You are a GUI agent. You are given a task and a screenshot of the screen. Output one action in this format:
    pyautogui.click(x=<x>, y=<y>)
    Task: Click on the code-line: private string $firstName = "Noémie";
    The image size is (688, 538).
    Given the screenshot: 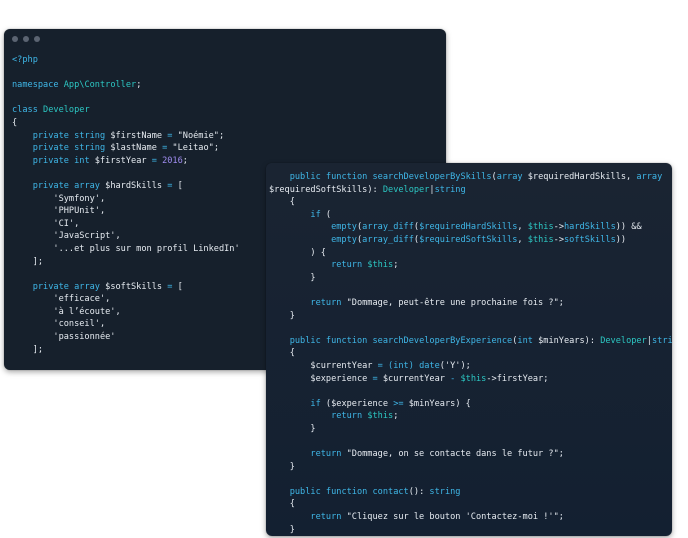 What is the action you would take?
    pyautogui.click(x=229, y=136)
    